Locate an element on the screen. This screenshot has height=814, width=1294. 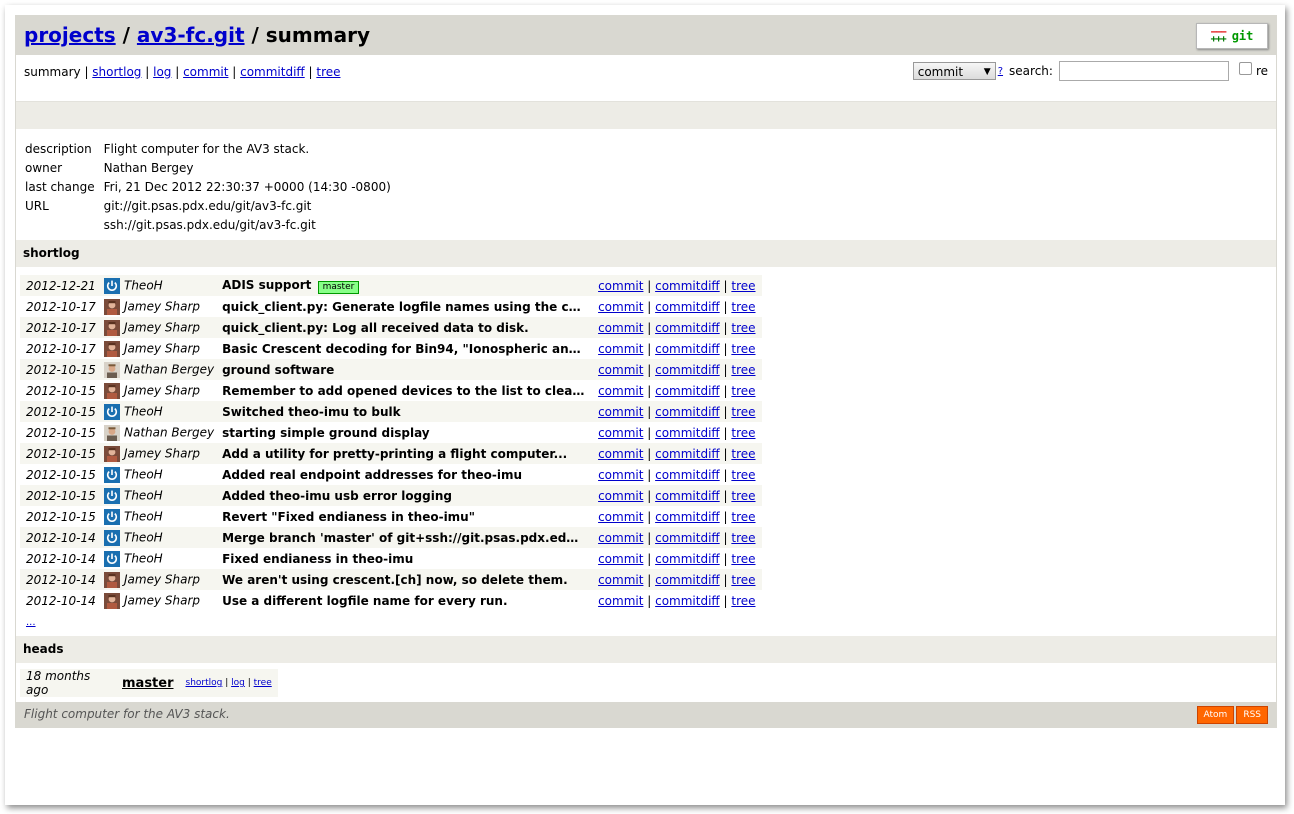
head-tree-link: tree is located at coordinates (263, 683).